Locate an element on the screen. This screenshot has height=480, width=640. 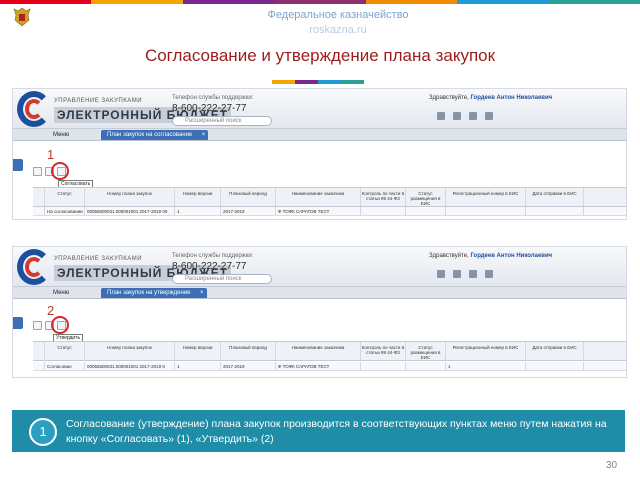
tab-confirmation: План закупок на утверждение × is located at coordinates (154, 293).